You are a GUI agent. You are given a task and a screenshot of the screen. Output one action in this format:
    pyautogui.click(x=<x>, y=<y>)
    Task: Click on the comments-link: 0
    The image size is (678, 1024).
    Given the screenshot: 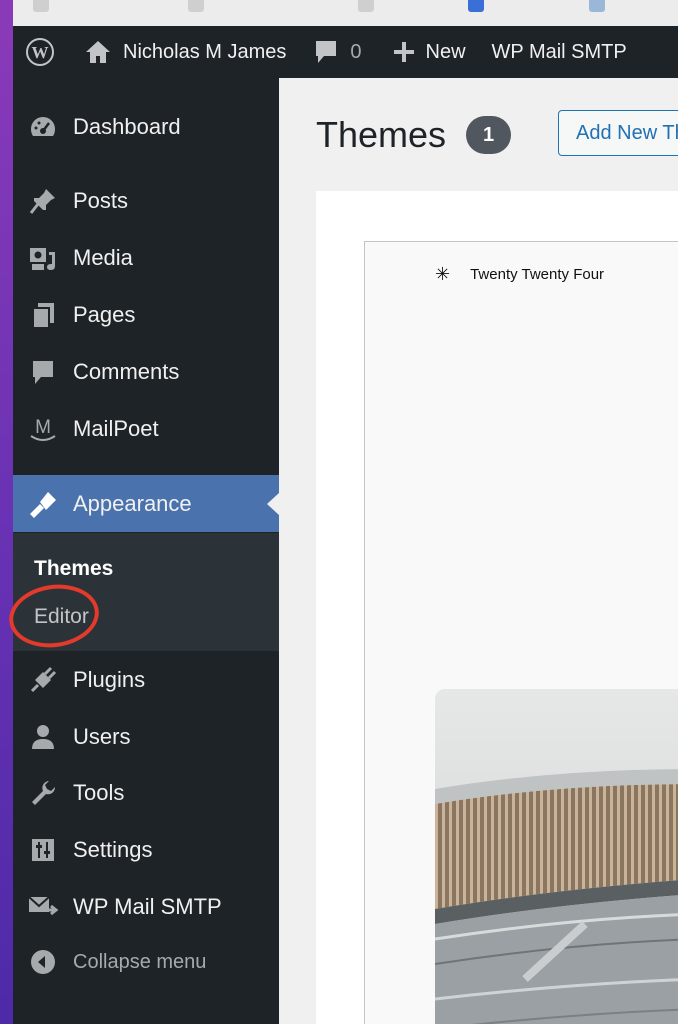 What is the action you would take?
    pyautogui.click(x=324, y=52)
    